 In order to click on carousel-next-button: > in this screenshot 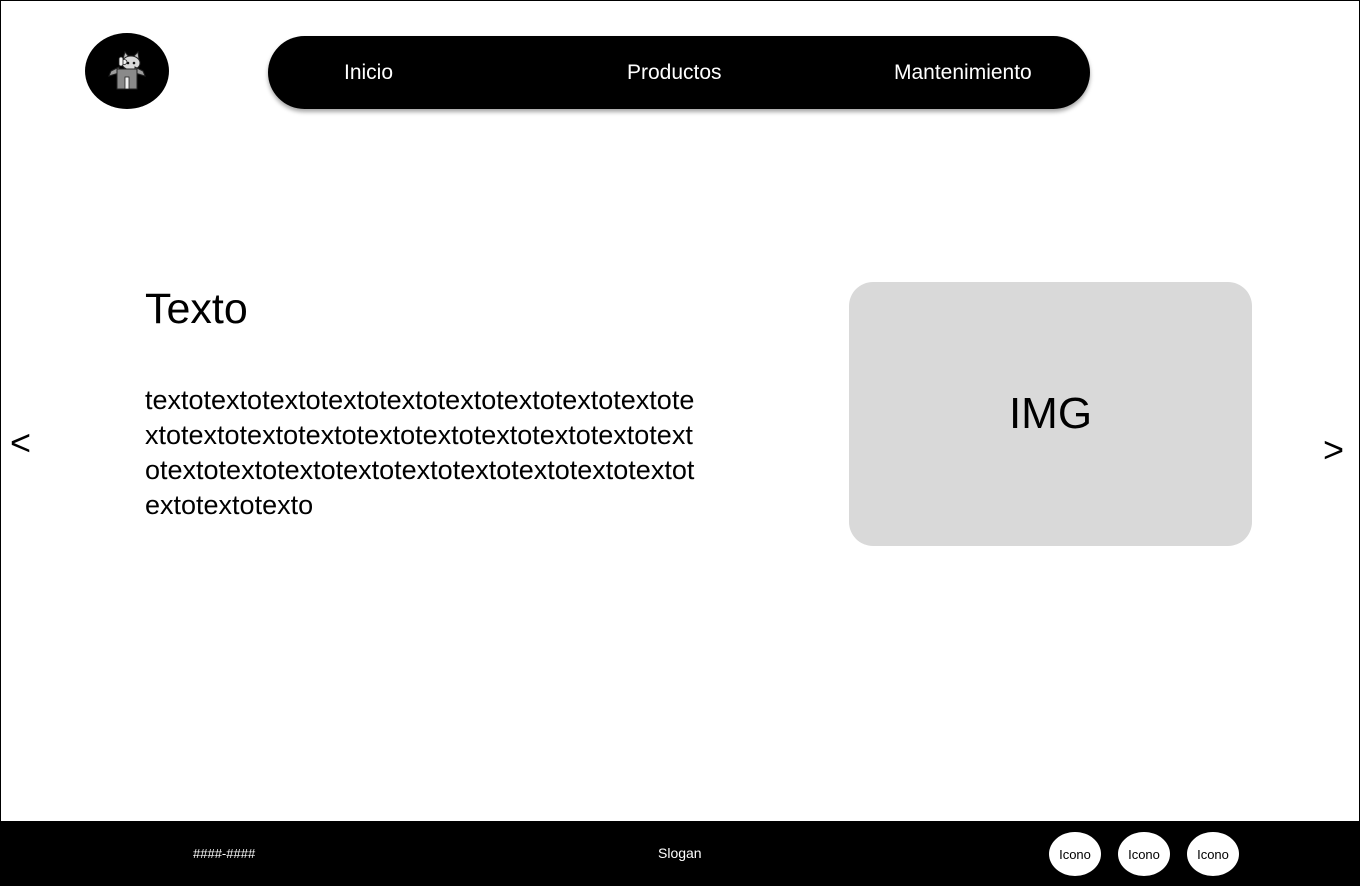, I will do `click(1333, 450)`.